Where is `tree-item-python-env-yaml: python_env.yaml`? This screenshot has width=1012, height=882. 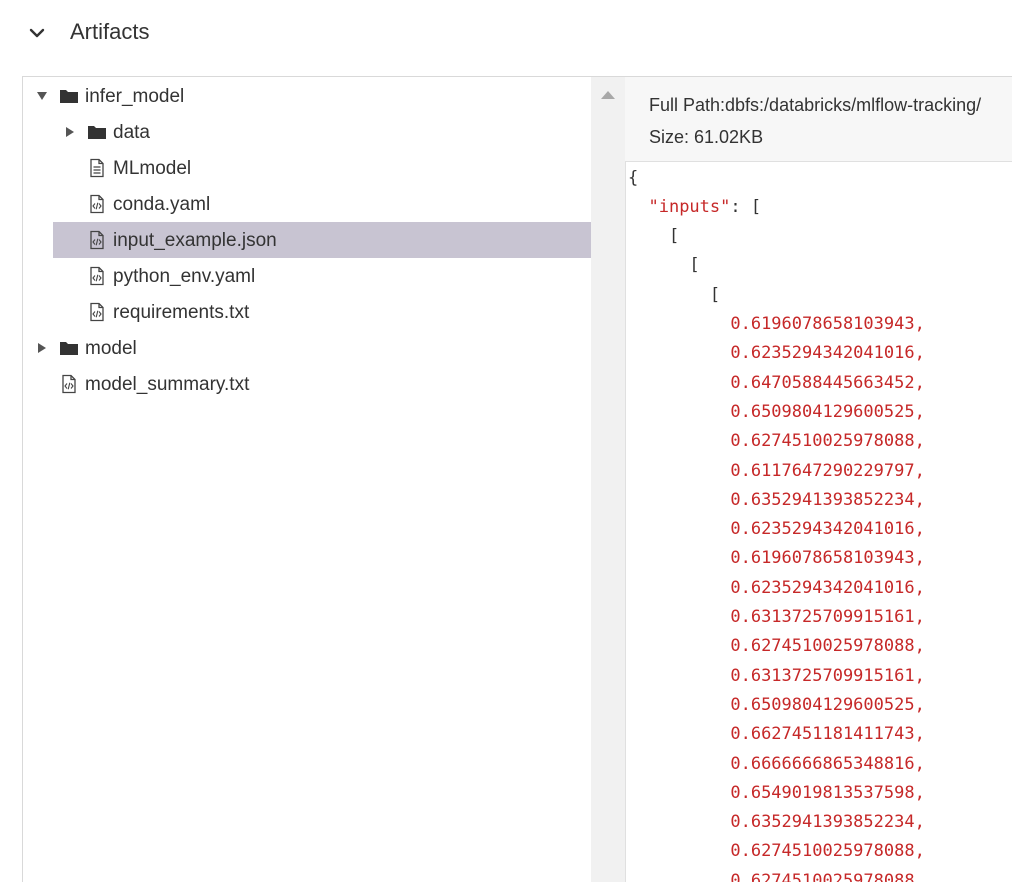 tree-item-python-env-yaml: python_env.yaml is located at coordinates (307, 276).